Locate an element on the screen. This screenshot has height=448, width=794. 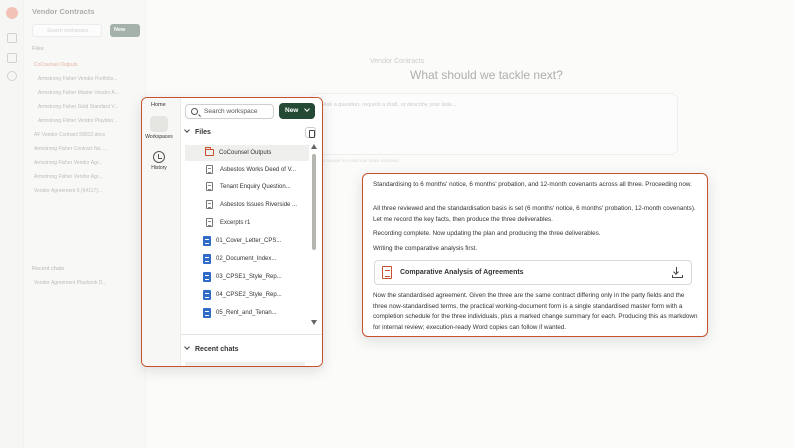
list-item-label: Excerpts r1 is located at coordinates (235, 223).